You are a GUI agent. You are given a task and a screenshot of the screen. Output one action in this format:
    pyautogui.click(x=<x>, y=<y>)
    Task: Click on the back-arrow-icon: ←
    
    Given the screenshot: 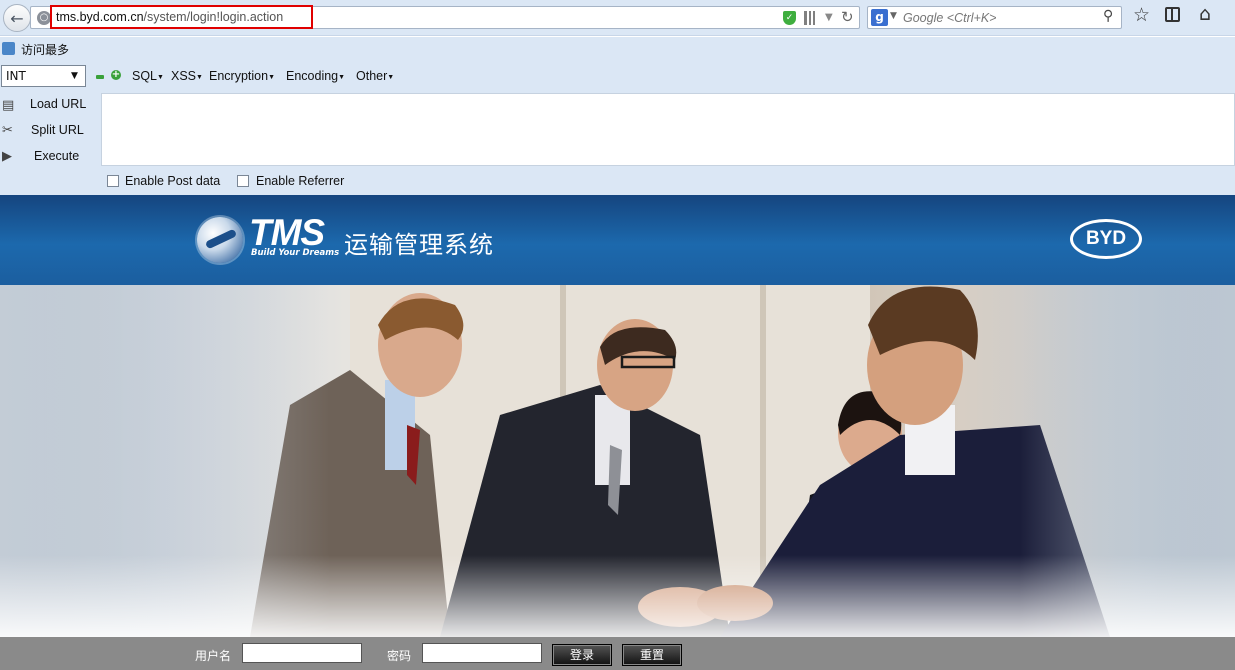 What is the action you would take?
    pyautogui.click(x=17, y=18)
    